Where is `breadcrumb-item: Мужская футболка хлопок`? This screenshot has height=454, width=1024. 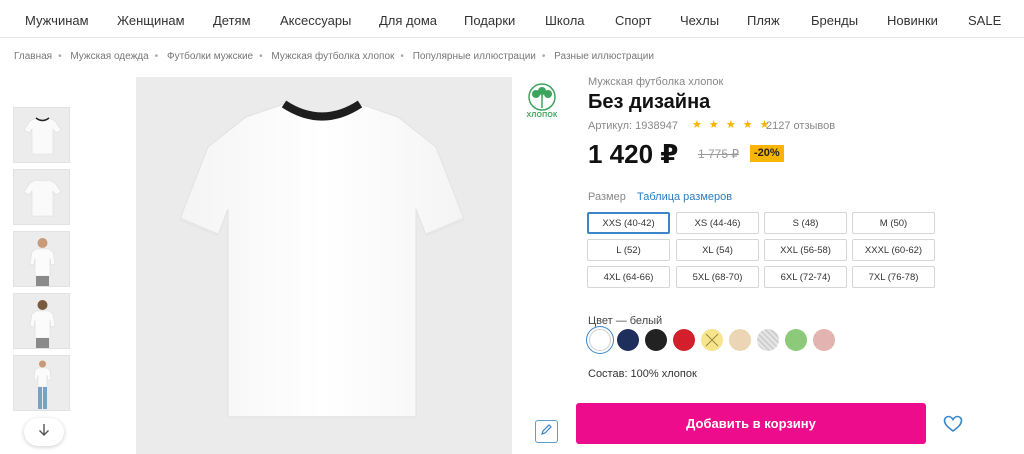 breadcrumb-item: Мужская футболка хлопок is located at coordinates (332, 56).